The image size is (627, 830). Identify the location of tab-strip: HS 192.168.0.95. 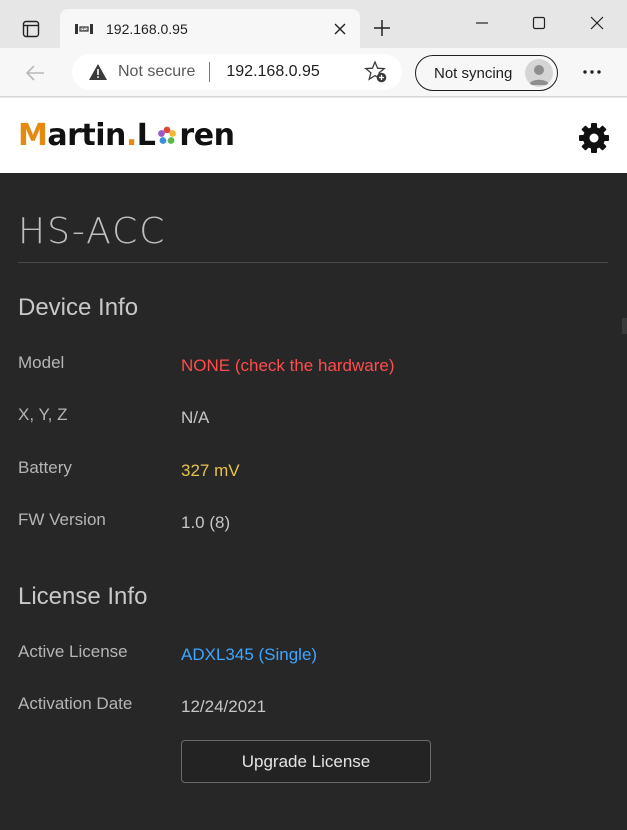
(313, 24).